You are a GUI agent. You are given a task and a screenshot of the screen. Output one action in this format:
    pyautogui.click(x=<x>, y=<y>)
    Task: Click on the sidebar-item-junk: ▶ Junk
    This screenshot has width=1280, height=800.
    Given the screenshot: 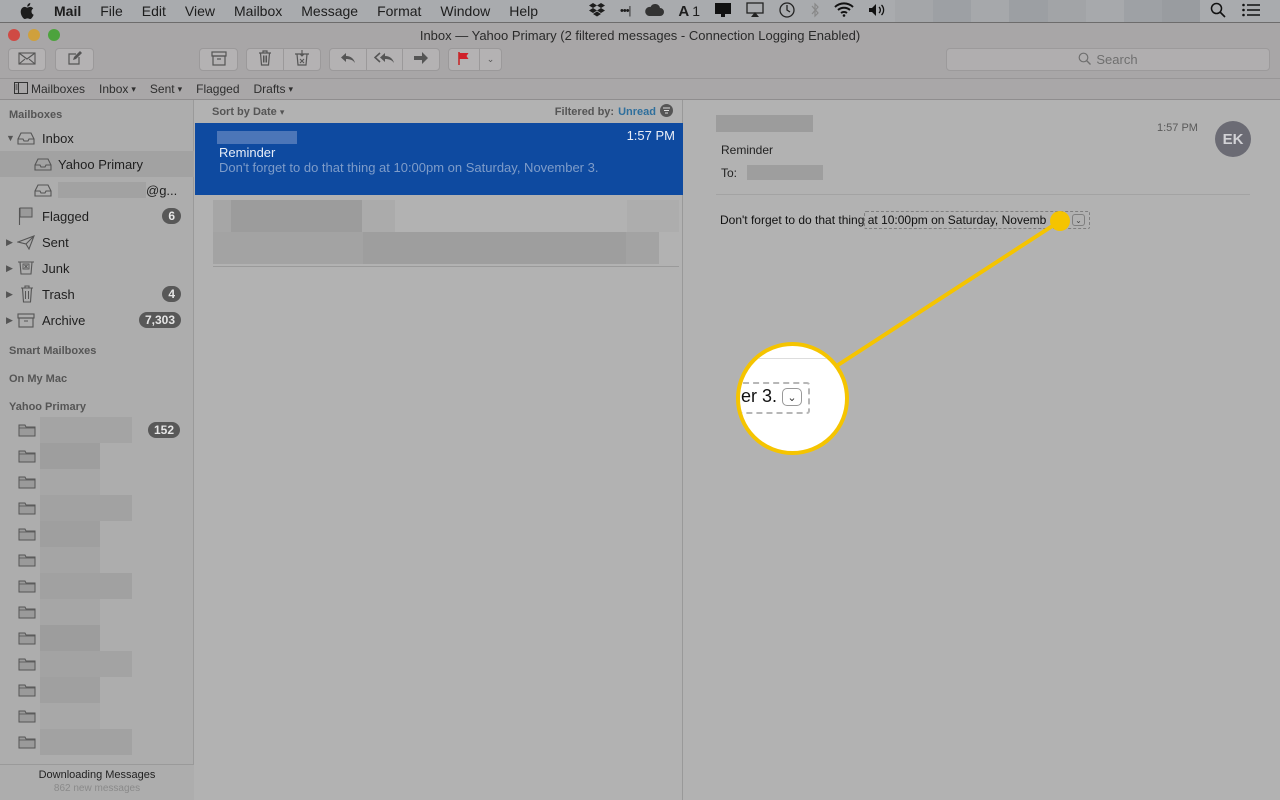 What is the action you would take?
    pyautogui.click(x=97, y=268)
    